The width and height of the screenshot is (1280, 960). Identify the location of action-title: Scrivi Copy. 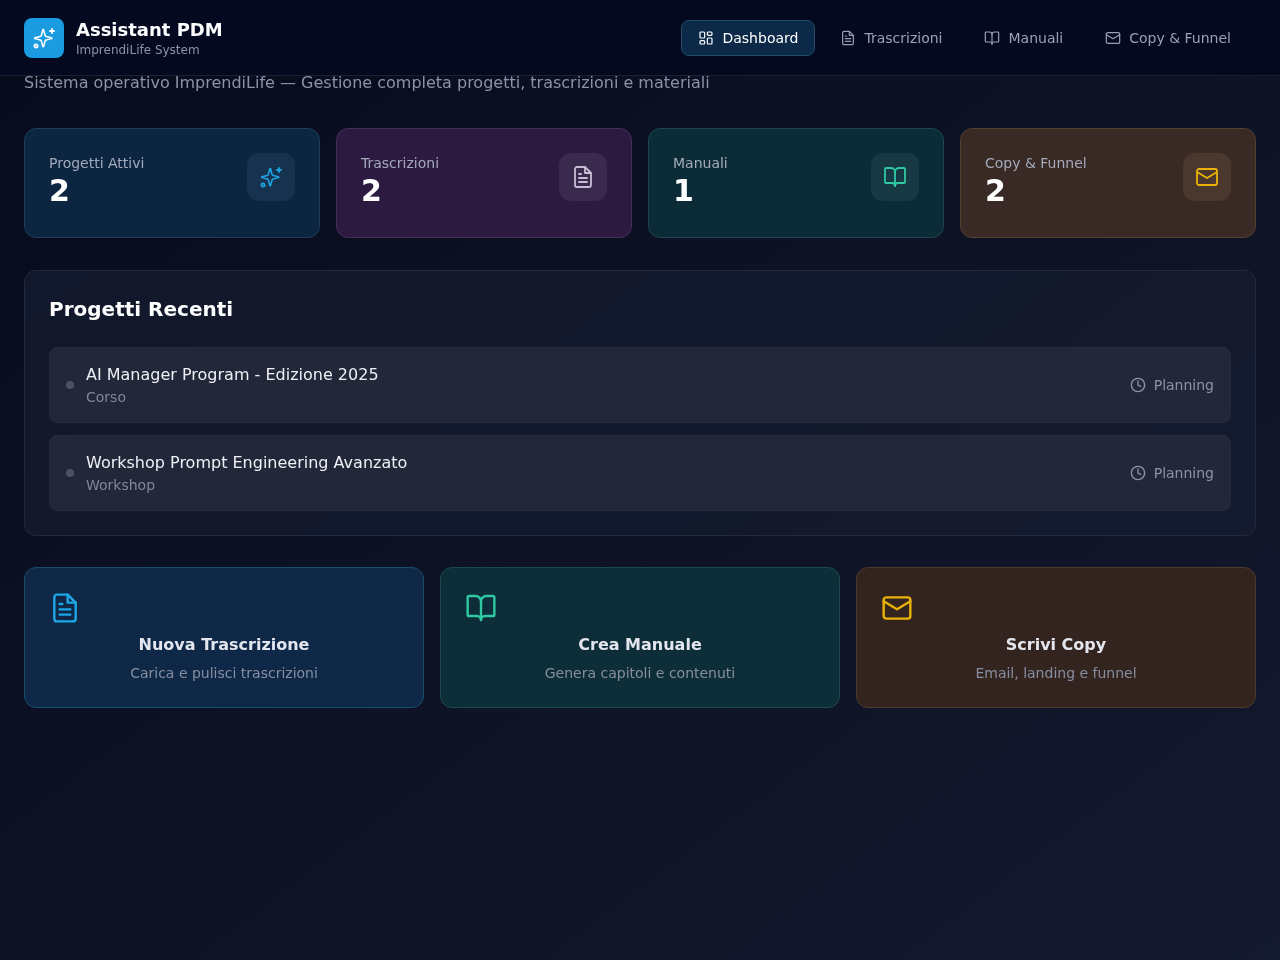
(1056, 645).